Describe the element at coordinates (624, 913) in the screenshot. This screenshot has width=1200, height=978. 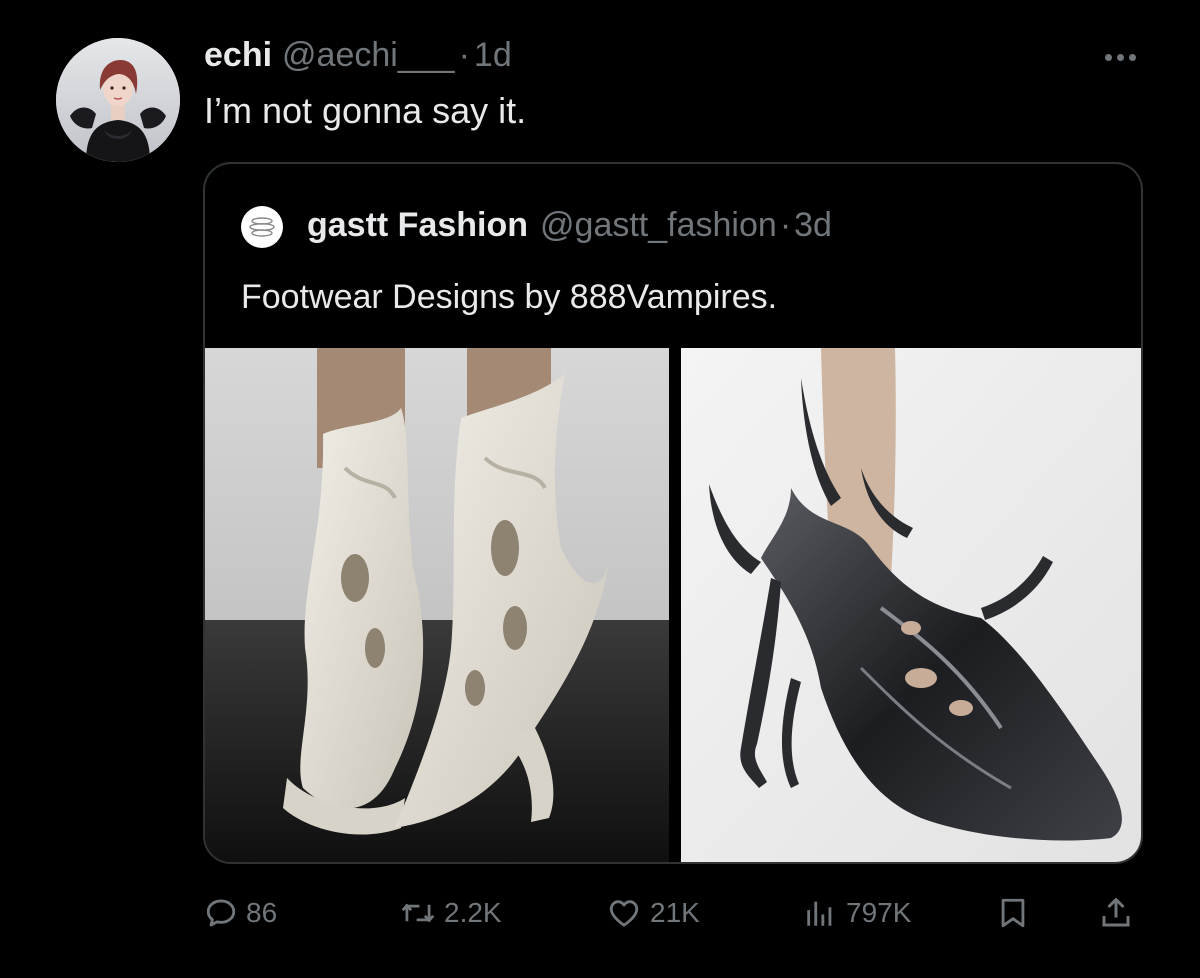
I see `like-icon` at that location.